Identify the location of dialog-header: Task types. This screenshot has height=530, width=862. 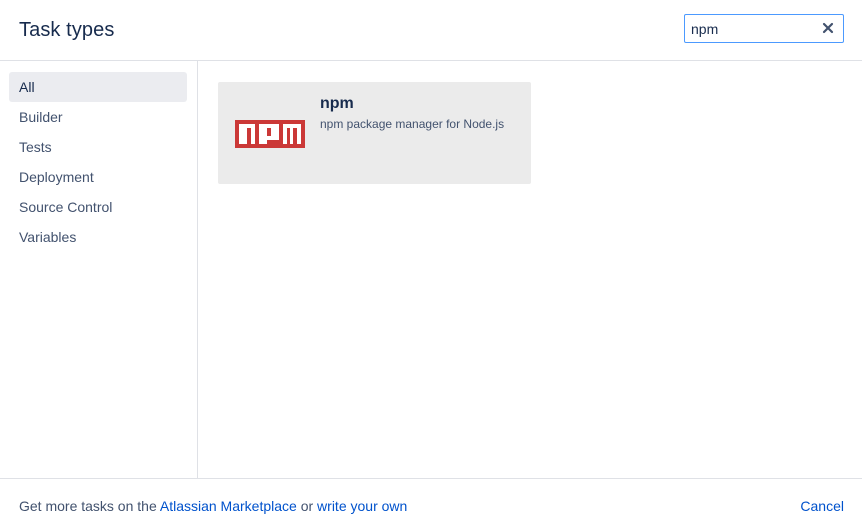
(431, 30).